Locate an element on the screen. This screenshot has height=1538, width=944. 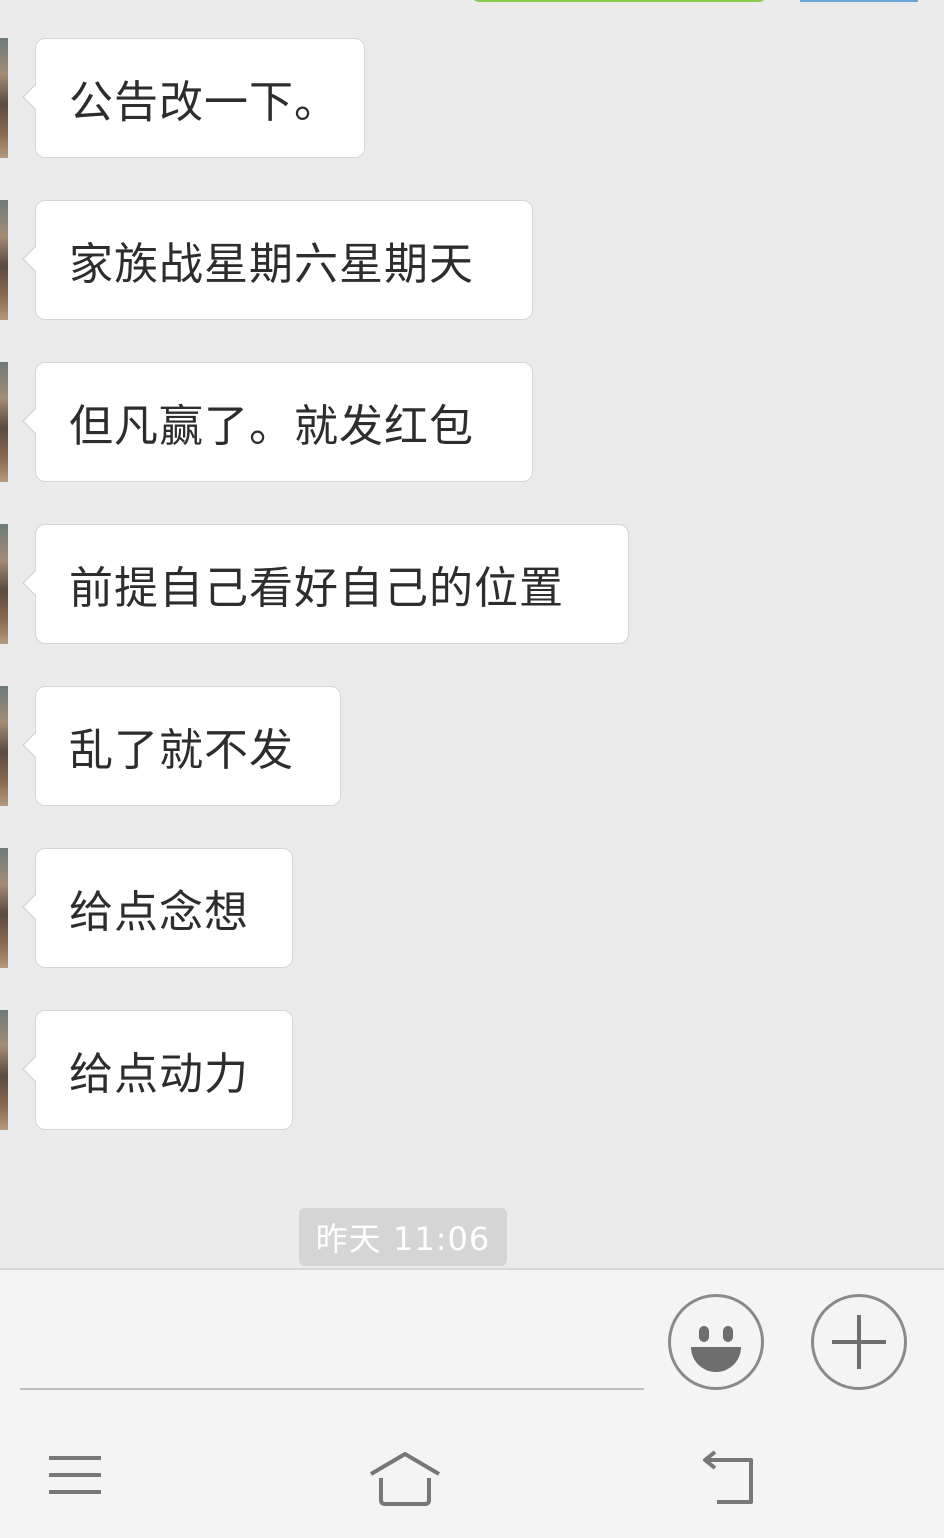
more-options-button is located at coordinates (859, 1342).